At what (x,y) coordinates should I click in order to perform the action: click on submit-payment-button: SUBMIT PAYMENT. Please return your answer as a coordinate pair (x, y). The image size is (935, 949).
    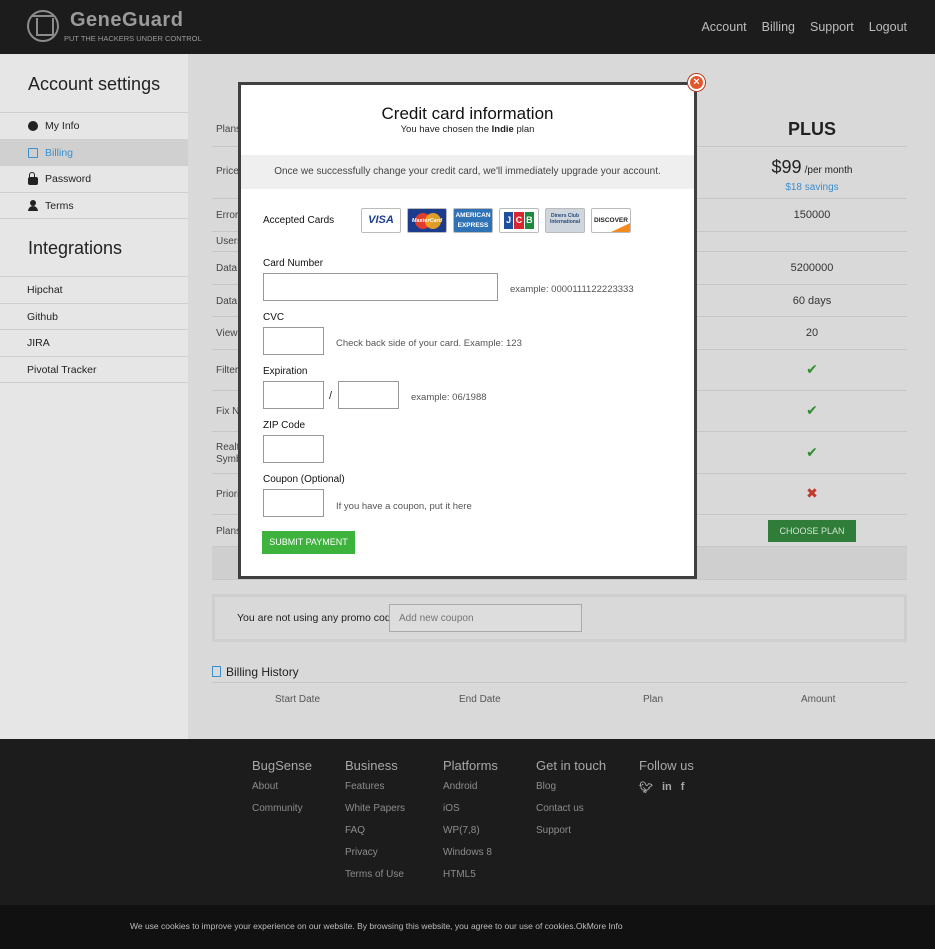
    Looking at the image, I should click on (308, 542).